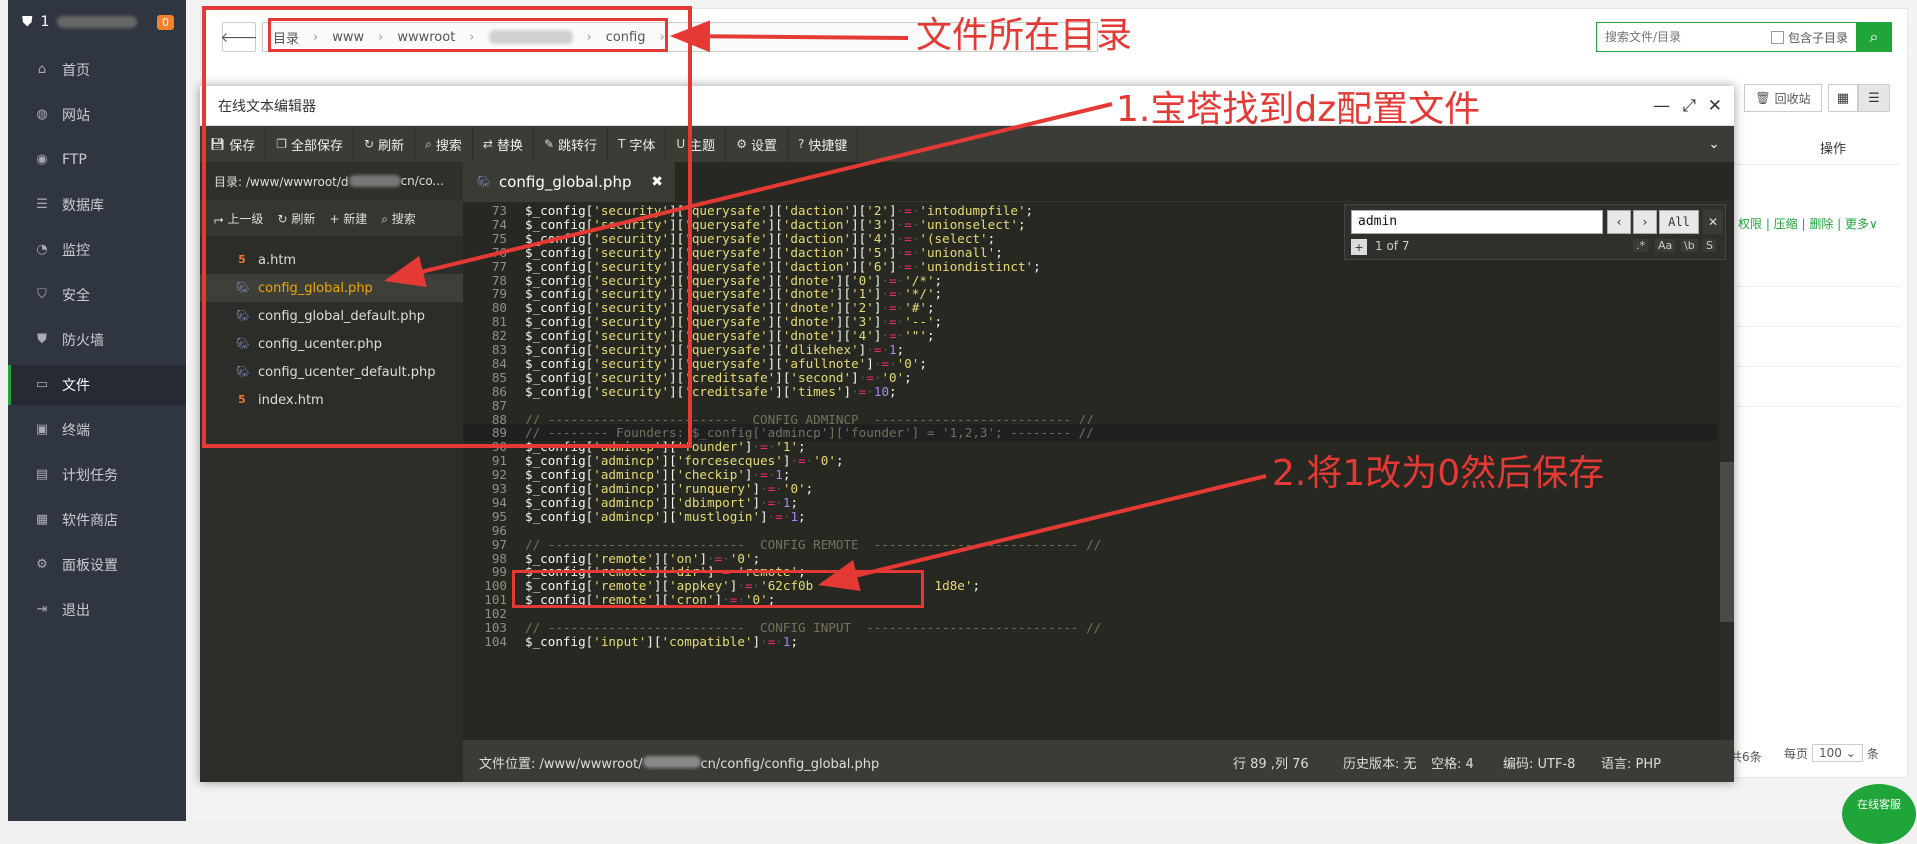  What do you see at coordinates (97, 430) in the screenshot?
I see `sidebar-item-terminal: ▣ 终端` at bounding box center [97, 430].